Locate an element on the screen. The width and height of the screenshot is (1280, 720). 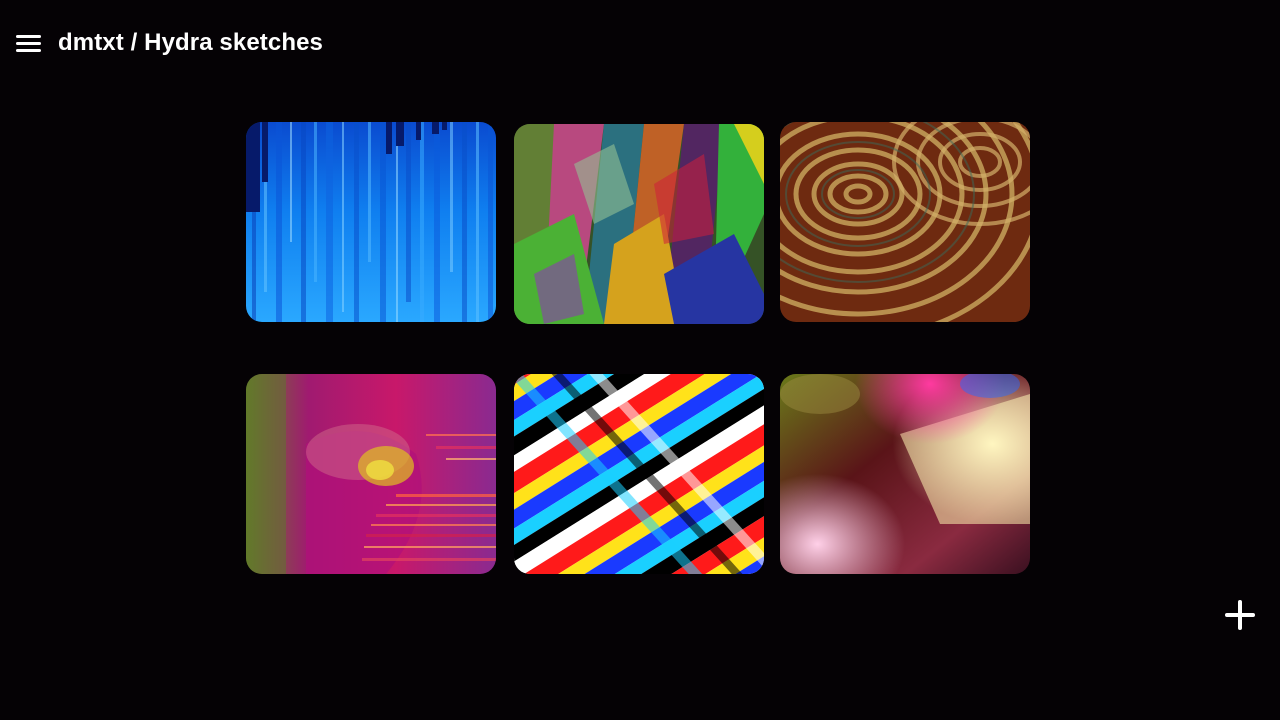
sketch-6-image is located at coordinates (905, 474).